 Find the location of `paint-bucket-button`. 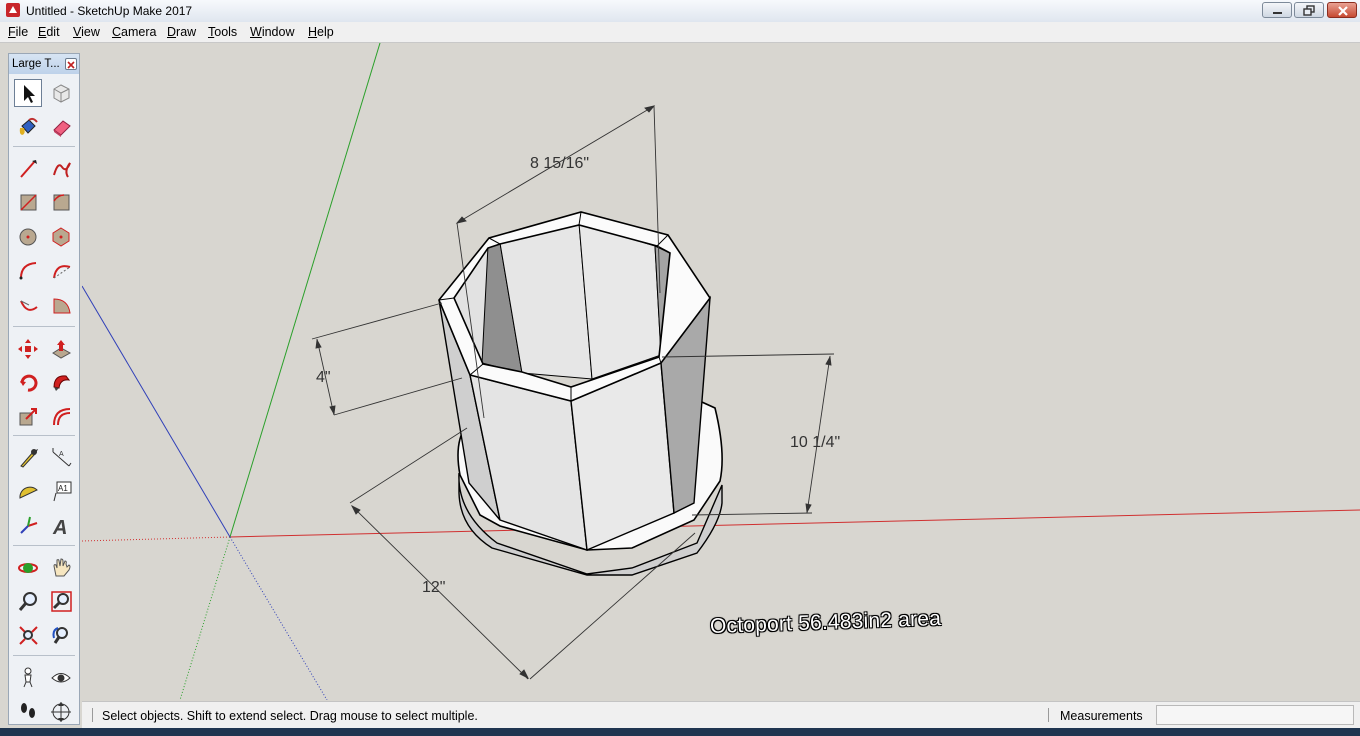

paint-bucket-button is located at coordinates (28, 127).